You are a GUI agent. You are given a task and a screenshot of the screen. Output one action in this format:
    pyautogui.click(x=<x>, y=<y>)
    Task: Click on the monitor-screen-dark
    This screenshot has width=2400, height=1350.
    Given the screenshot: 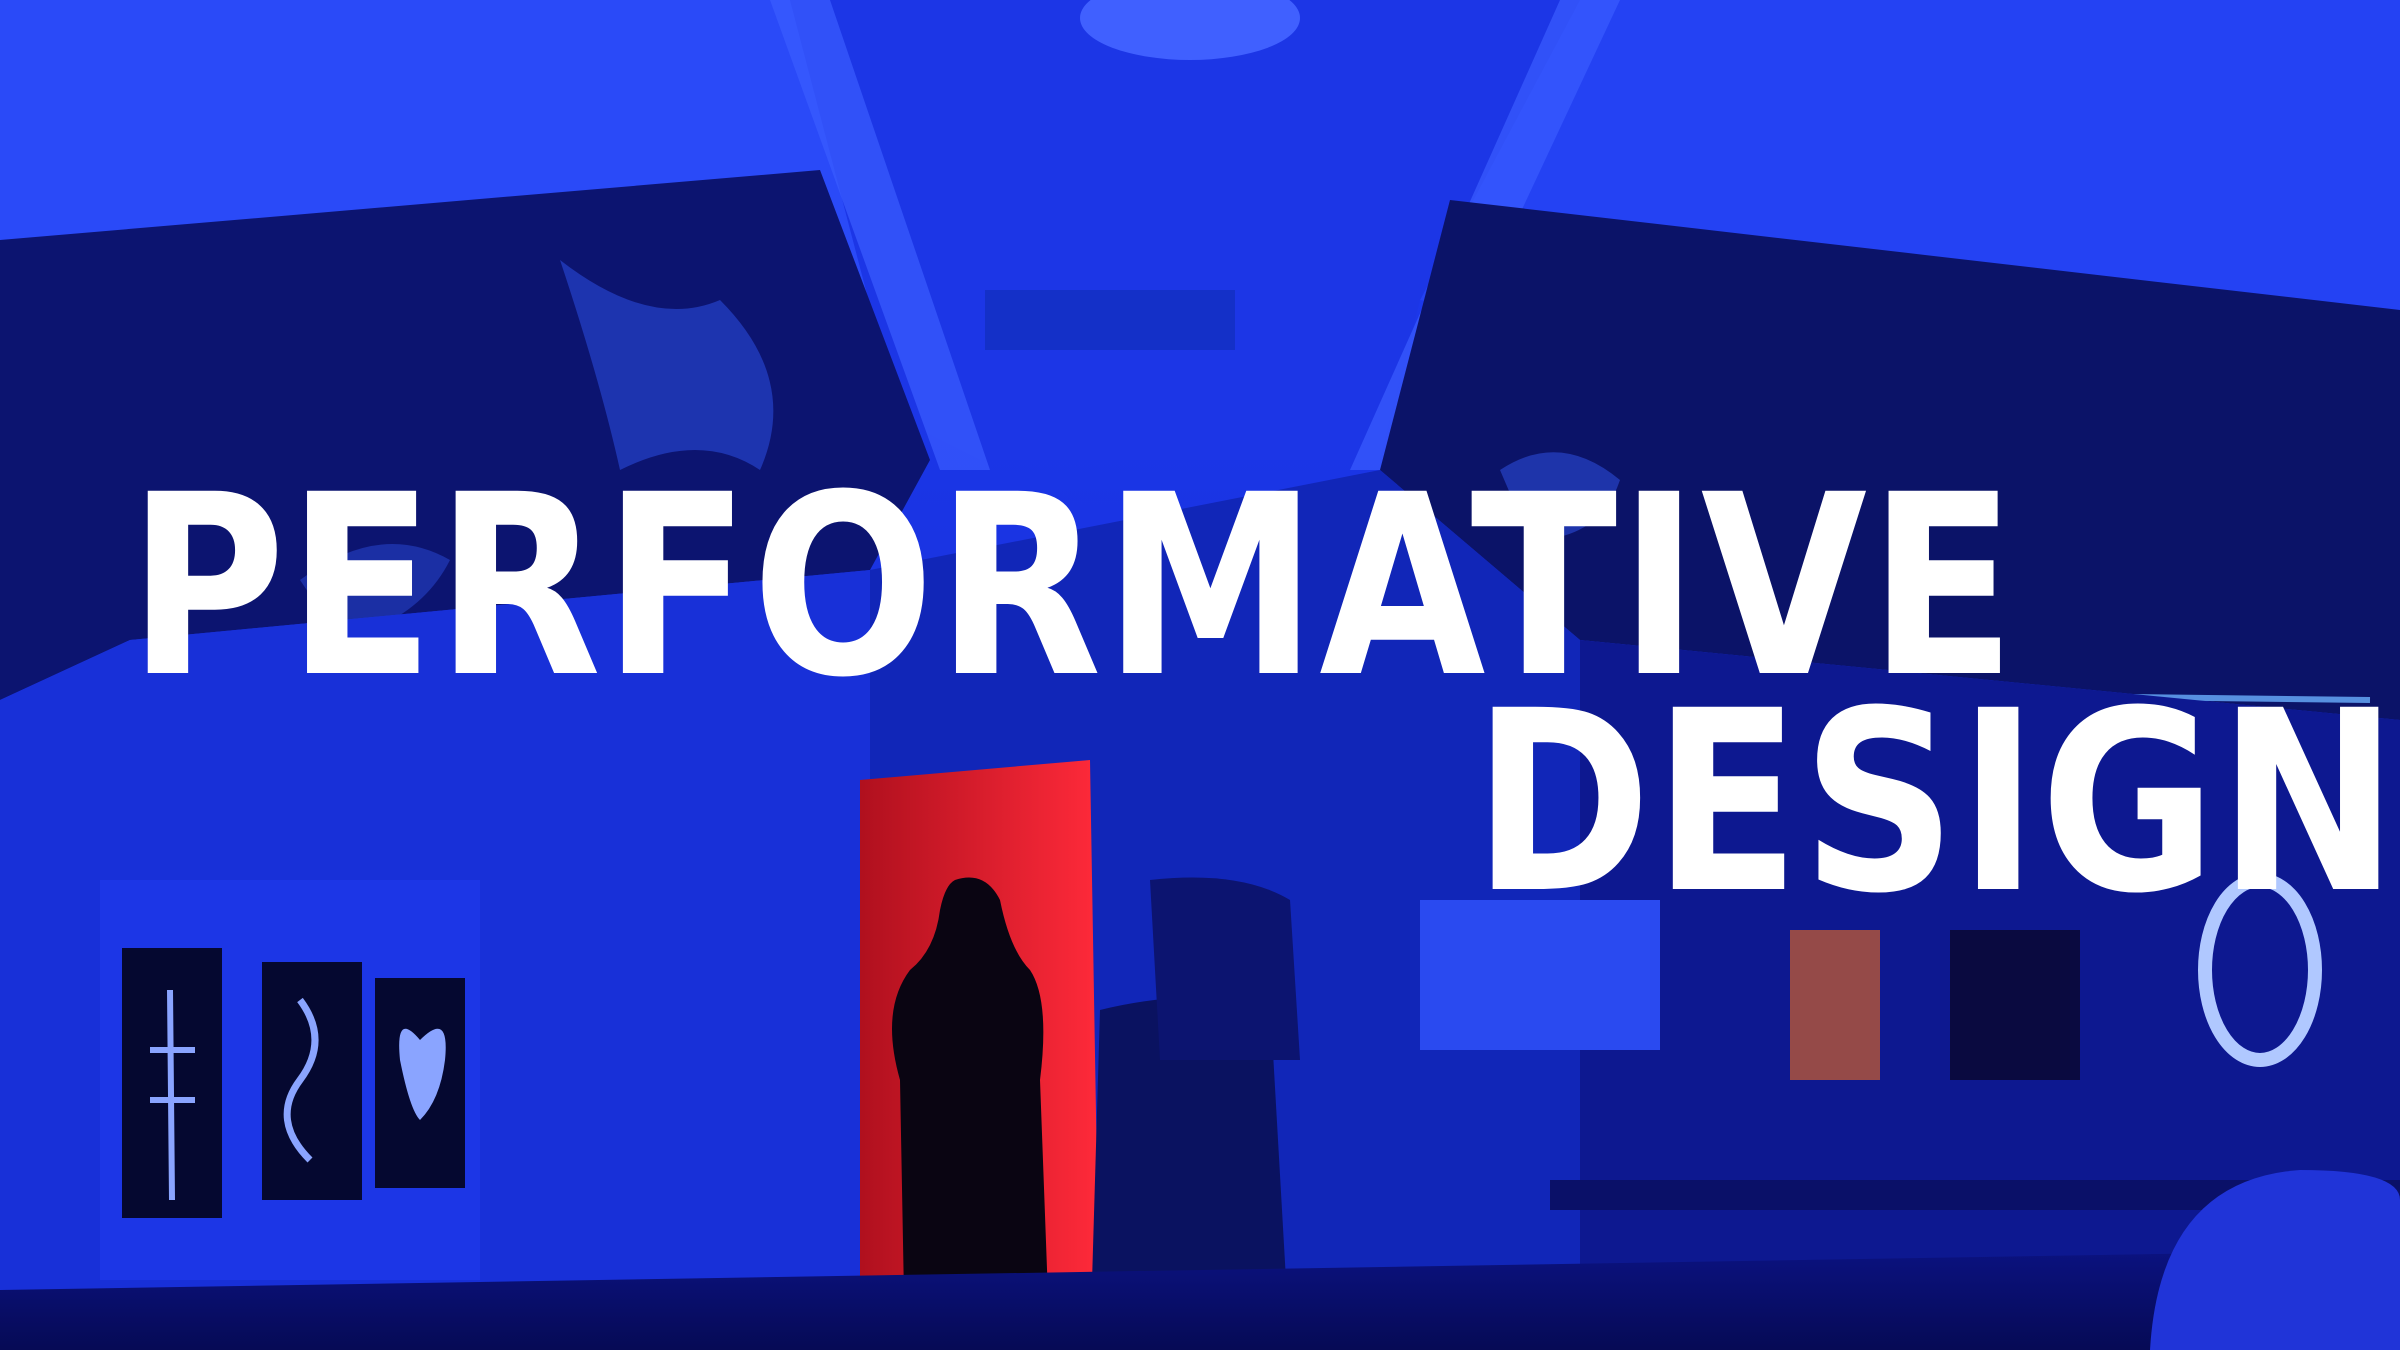 What is the action you would take?
    pyautogui.click(x=2015, y=1005)
    